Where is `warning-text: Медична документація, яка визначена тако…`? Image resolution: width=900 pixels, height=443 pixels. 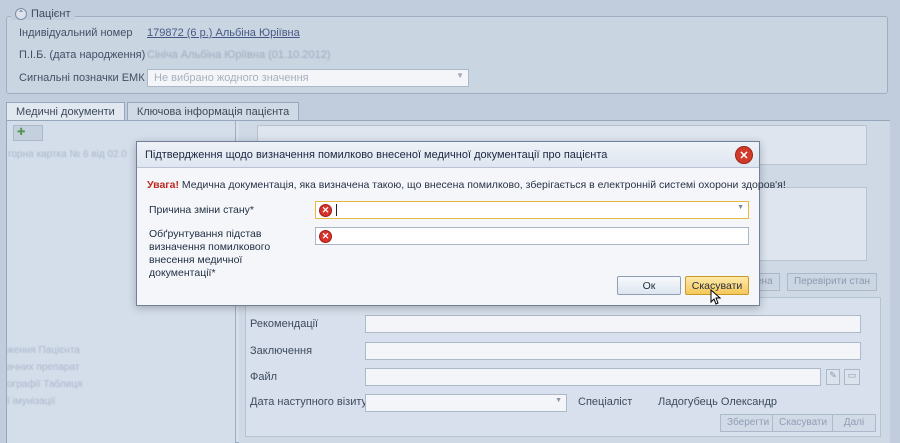
warning-text: Медична документація, яка визначена тако… is located at coordinates (482, 185).